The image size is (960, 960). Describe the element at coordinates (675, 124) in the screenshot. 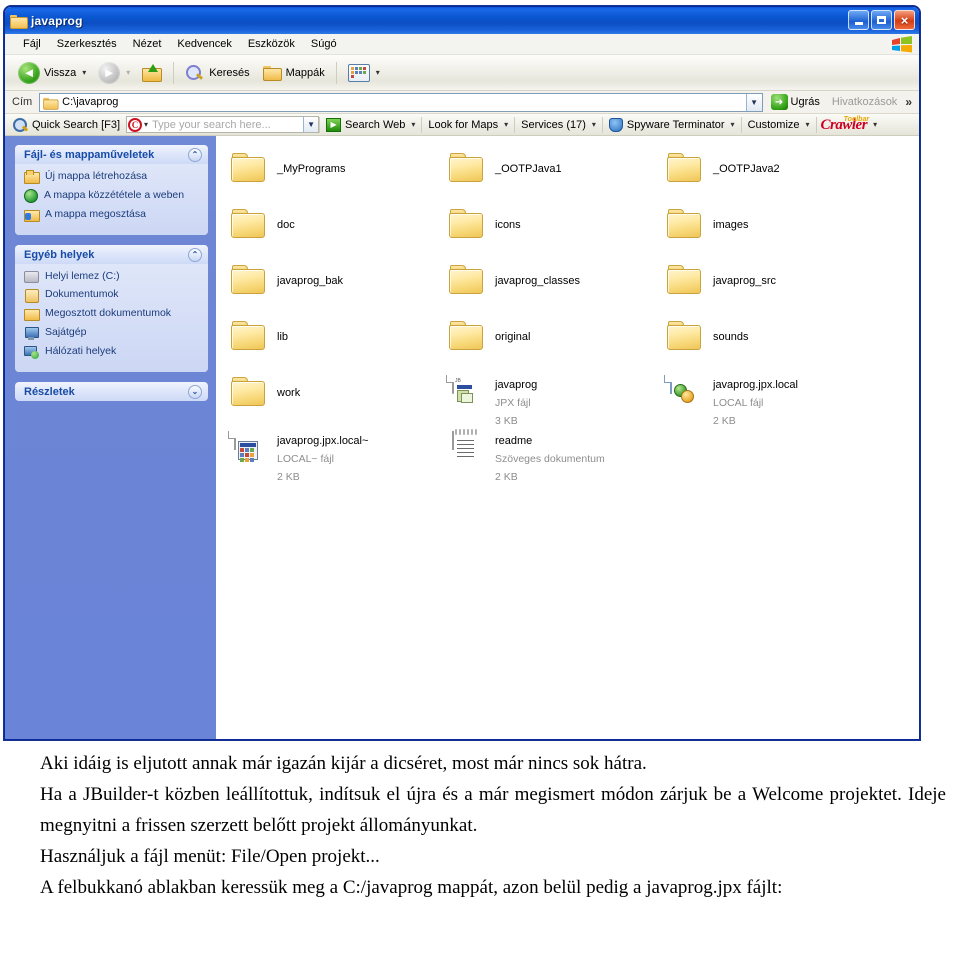

I see `spyware-terminator-label: Spyware Terminator` at that location.